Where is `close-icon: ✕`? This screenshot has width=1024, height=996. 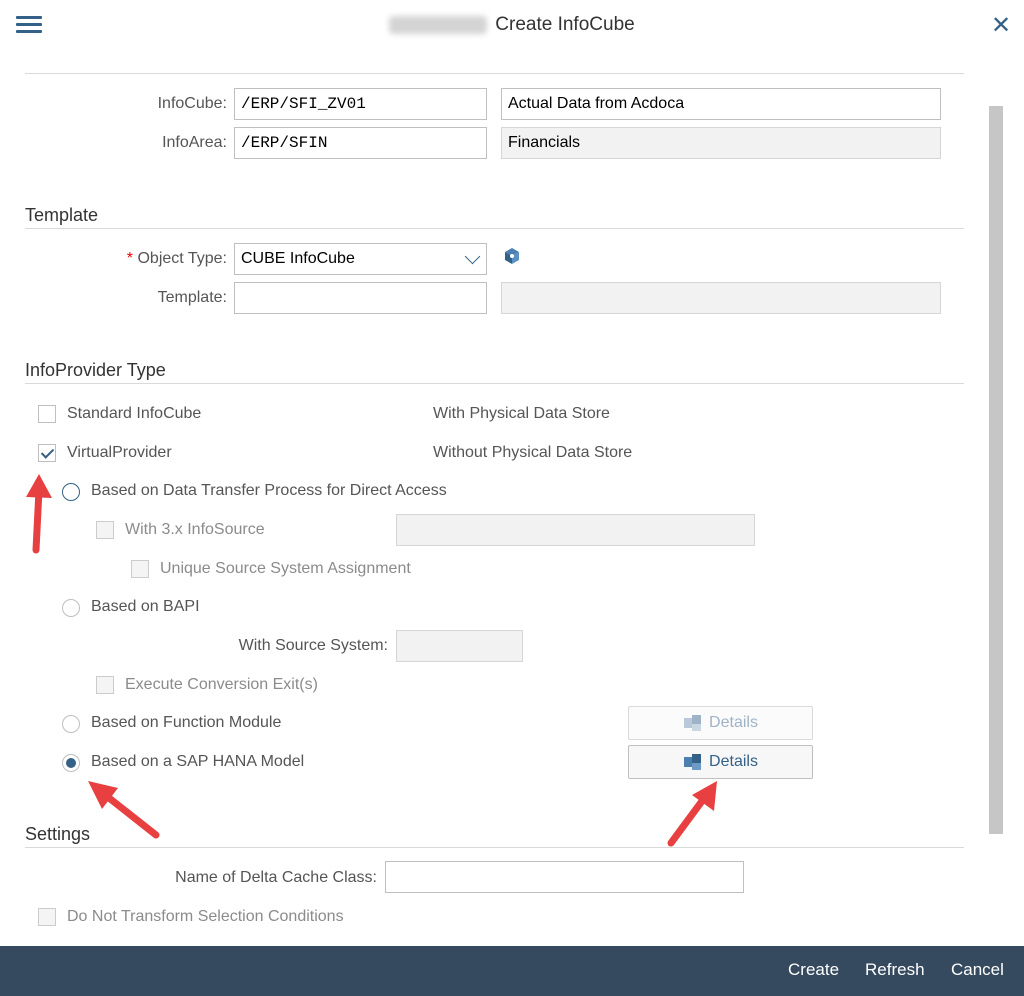
close-icon: ✕ is located at coordinates (1001, 26).